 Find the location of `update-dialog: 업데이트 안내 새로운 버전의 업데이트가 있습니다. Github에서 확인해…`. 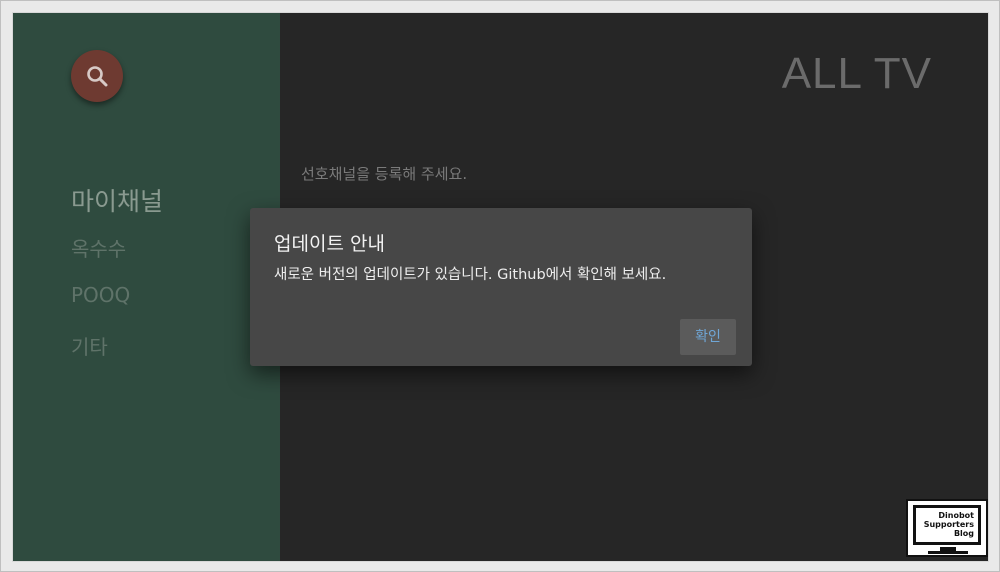

update-dialog: 업데이트 안내 새로운 버전의 업데이트가 있습니다. Github에서 확인해… is located at coordinates (501, 287).